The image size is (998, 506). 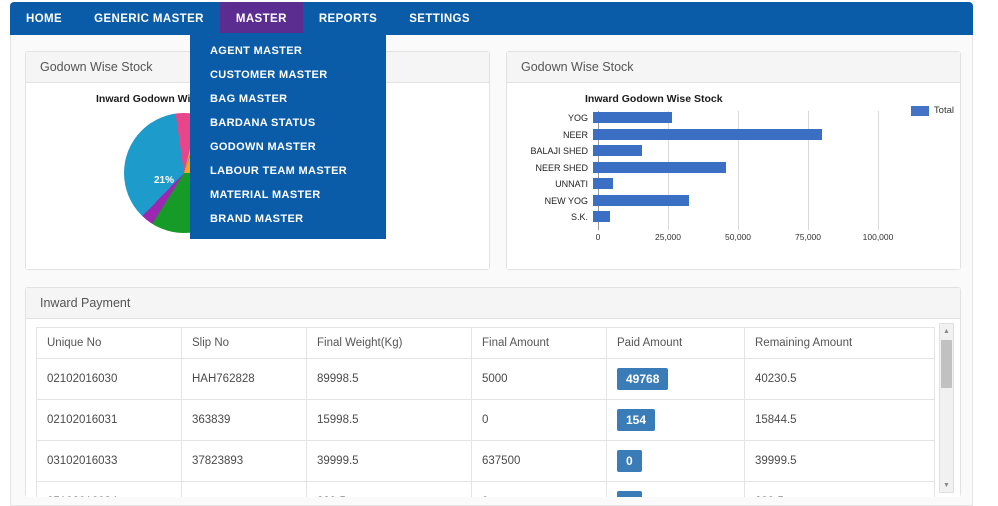 I want to click on nav-item-master: MASTER, so click(x=261, y=18).